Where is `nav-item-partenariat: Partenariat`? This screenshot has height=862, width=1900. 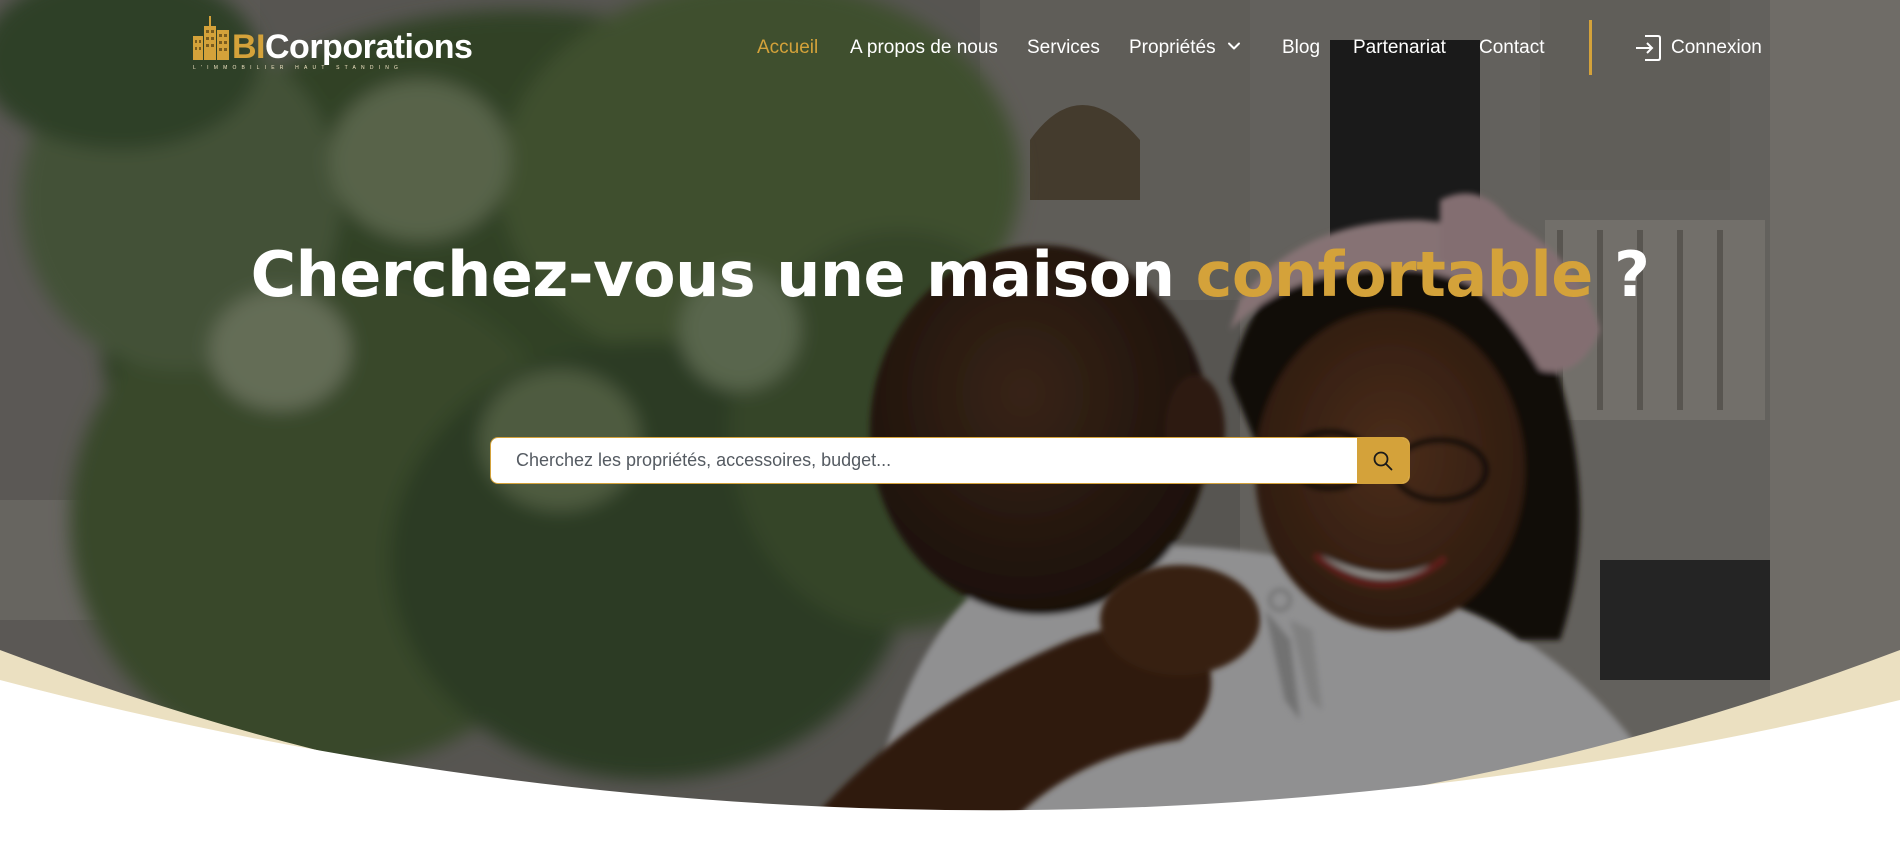
nav-item-partenariat: Partenariat is located at coordinates (1399, 48).